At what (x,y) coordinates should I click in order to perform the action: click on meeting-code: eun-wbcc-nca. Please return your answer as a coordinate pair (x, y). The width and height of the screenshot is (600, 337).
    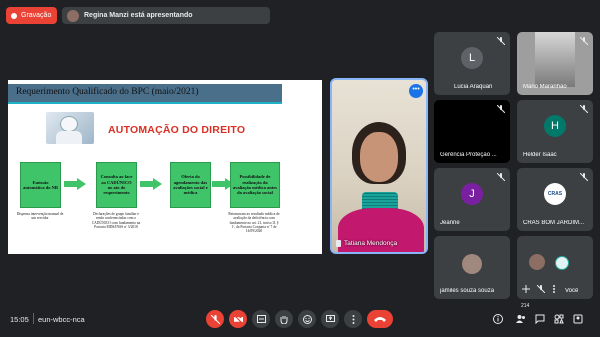
    Looking at the image, I should click on (61, 319).